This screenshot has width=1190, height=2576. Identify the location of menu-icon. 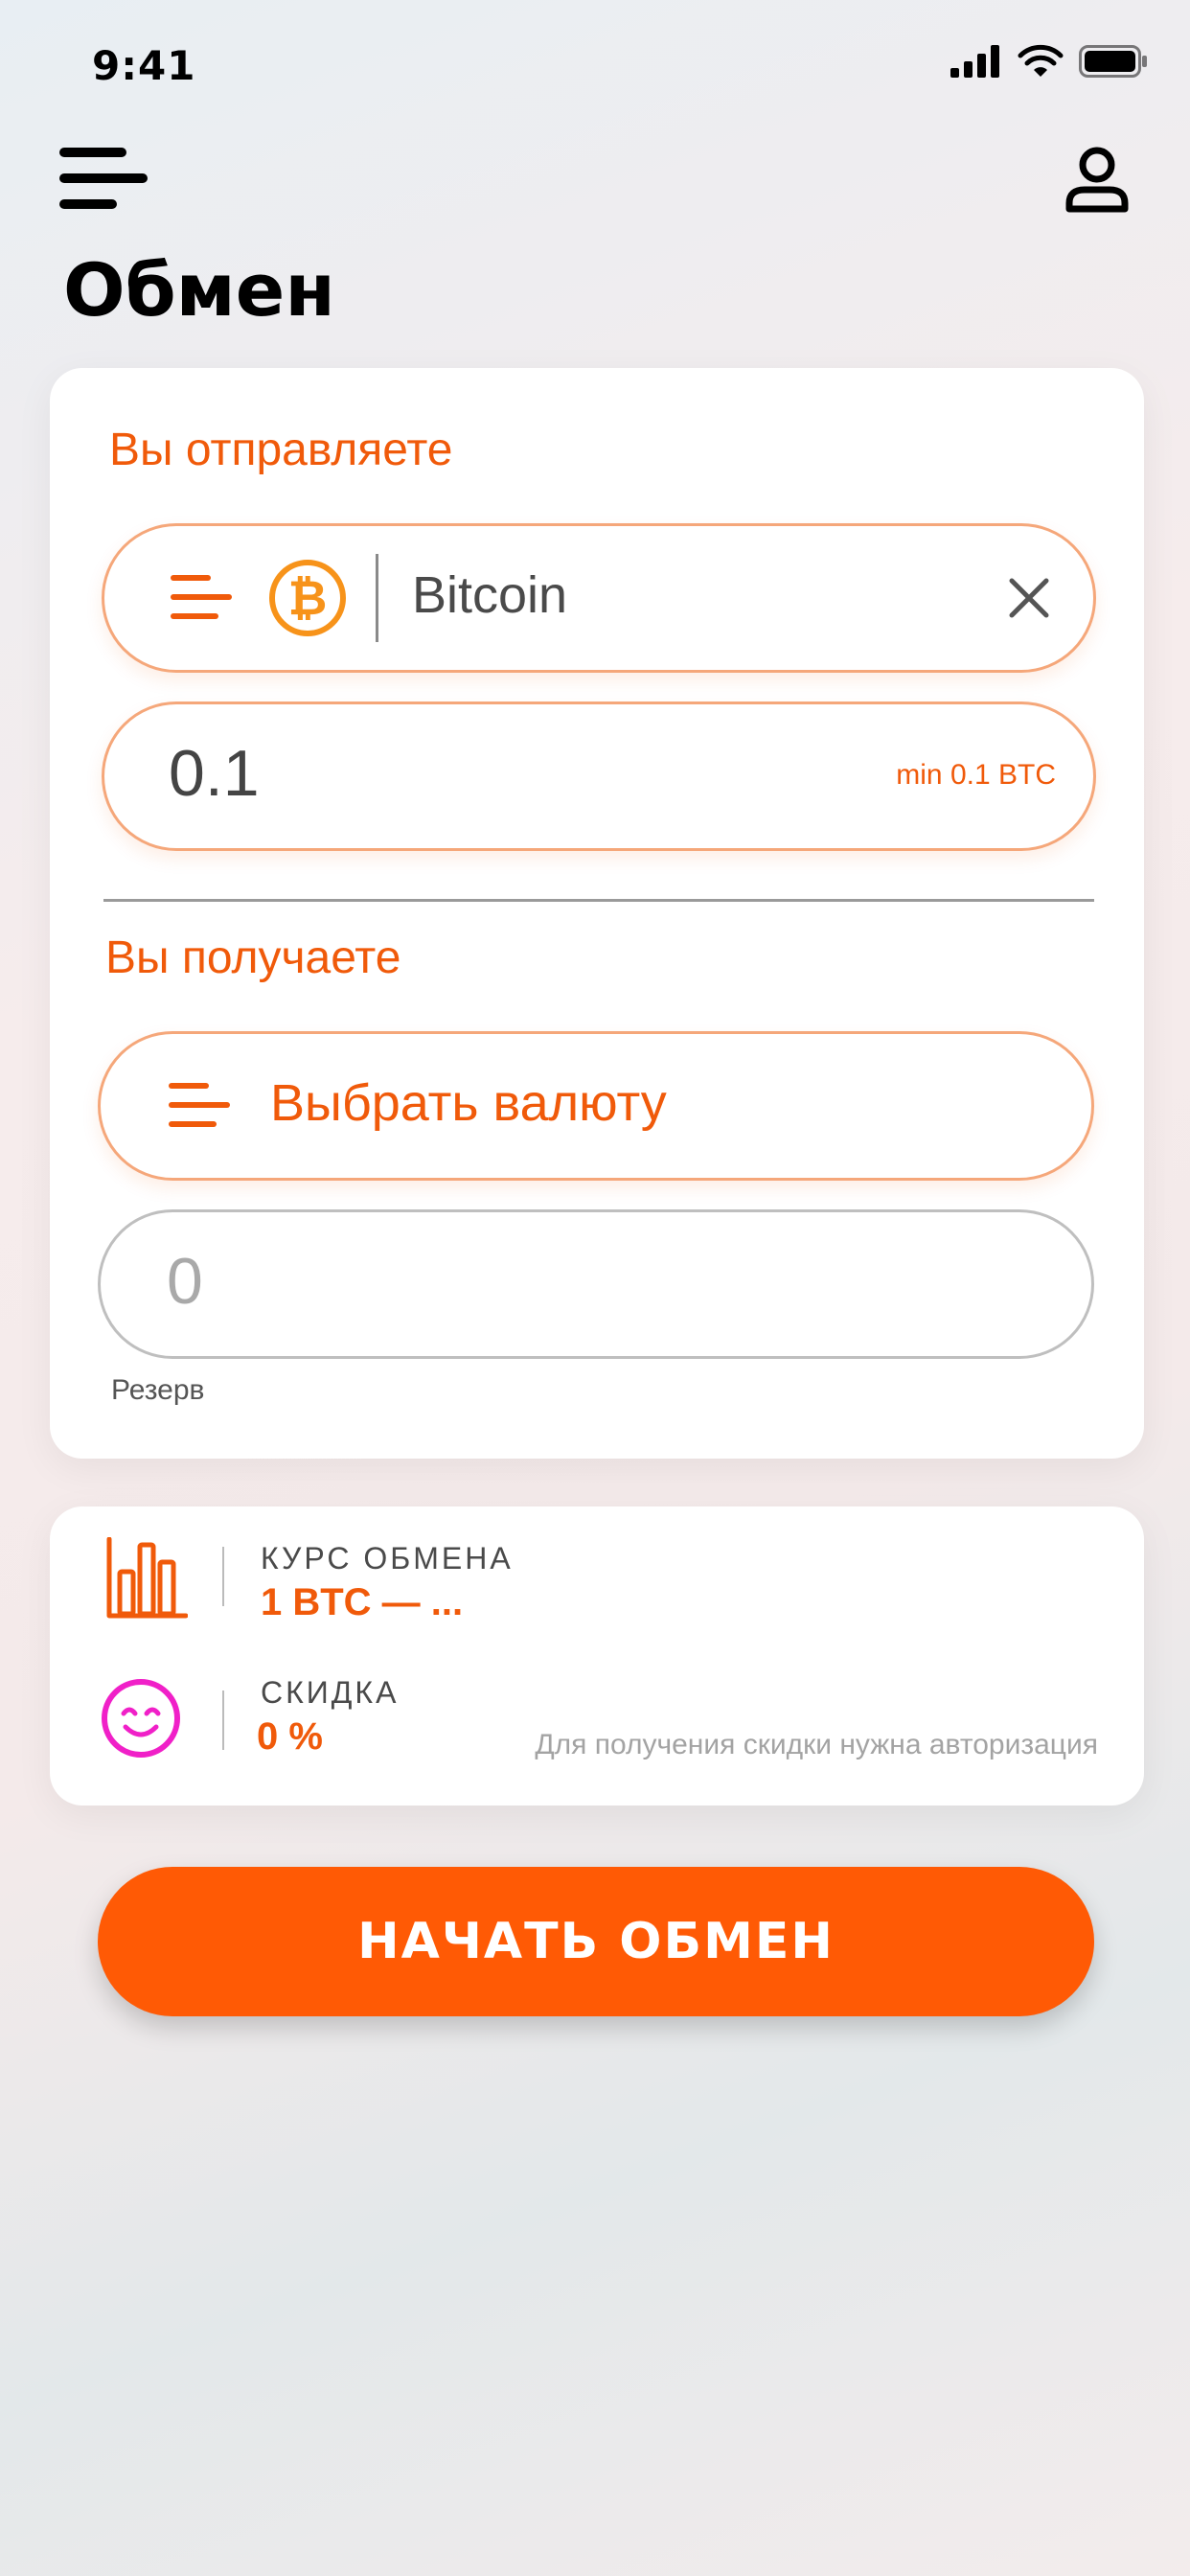
(103, 178).